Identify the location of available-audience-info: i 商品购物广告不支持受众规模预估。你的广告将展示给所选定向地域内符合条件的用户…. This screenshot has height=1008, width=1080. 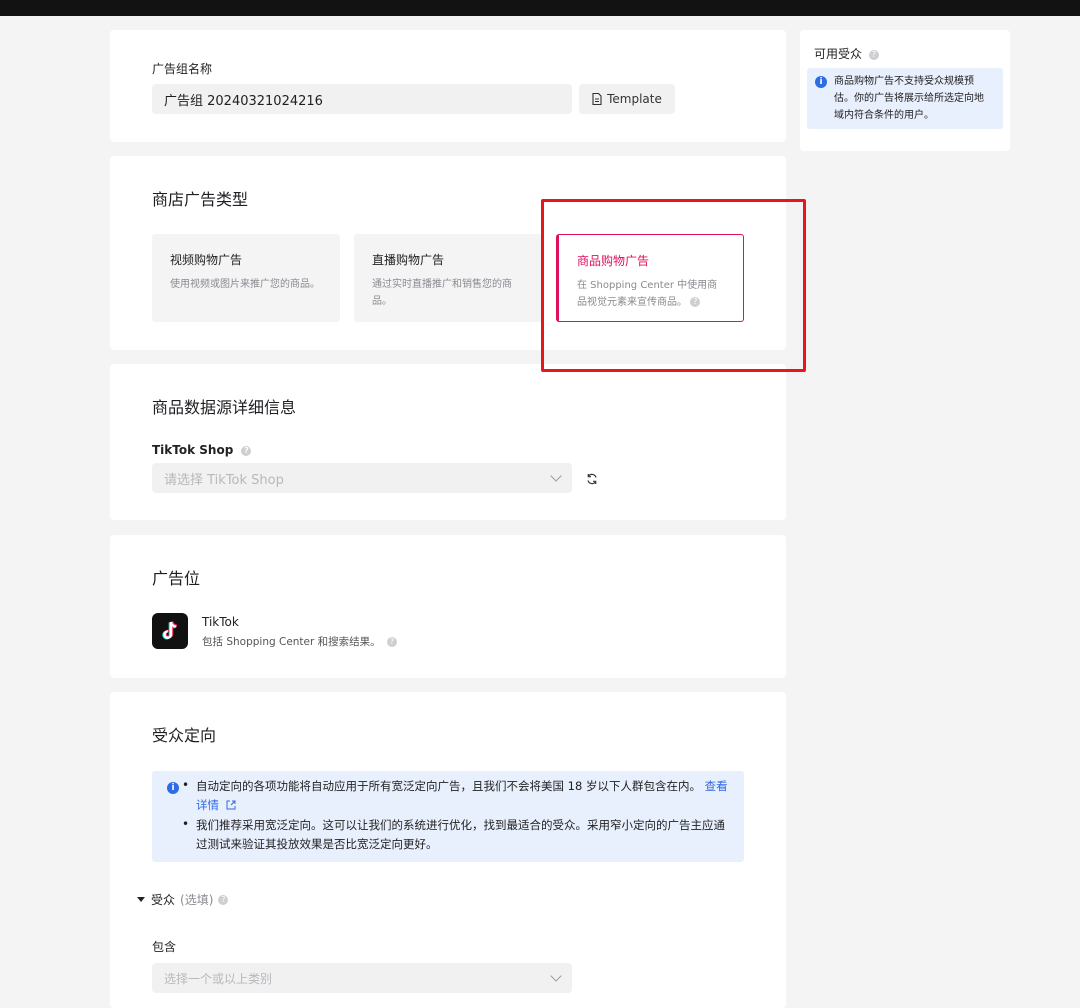
(905, 98).